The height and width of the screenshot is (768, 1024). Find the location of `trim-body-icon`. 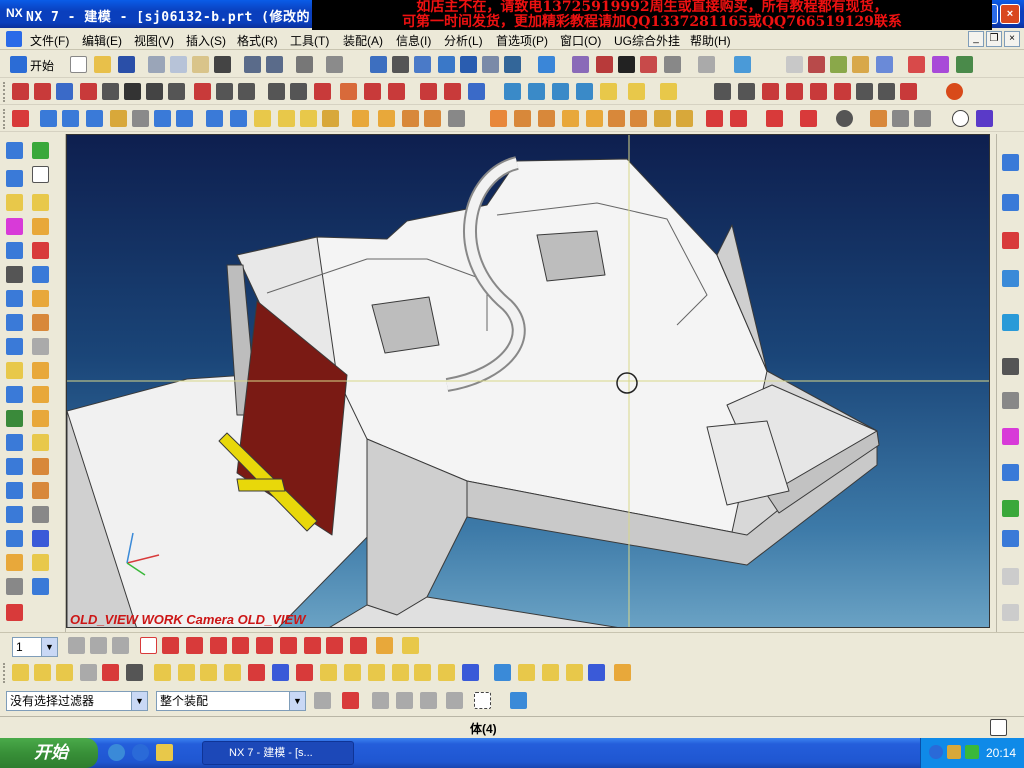

trim-body-icon is located at coordinates (286, 118).